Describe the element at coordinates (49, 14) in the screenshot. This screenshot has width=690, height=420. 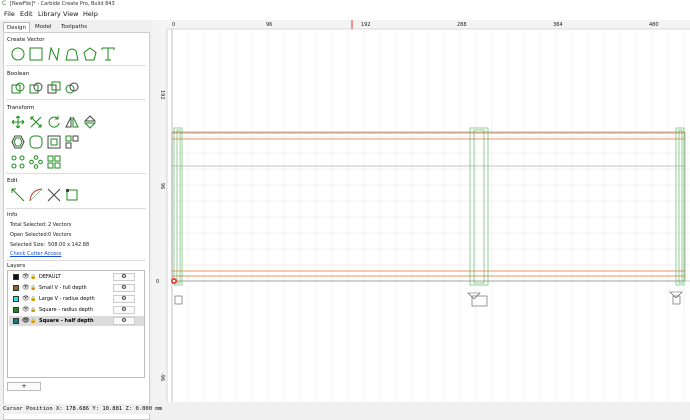
I see `menu-library: Library` at that location.